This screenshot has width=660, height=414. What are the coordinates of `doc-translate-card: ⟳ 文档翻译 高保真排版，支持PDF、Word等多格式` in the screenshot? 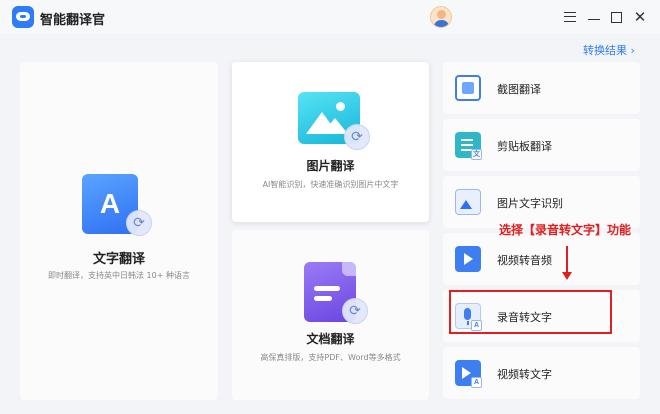 It's located at (330, 315).